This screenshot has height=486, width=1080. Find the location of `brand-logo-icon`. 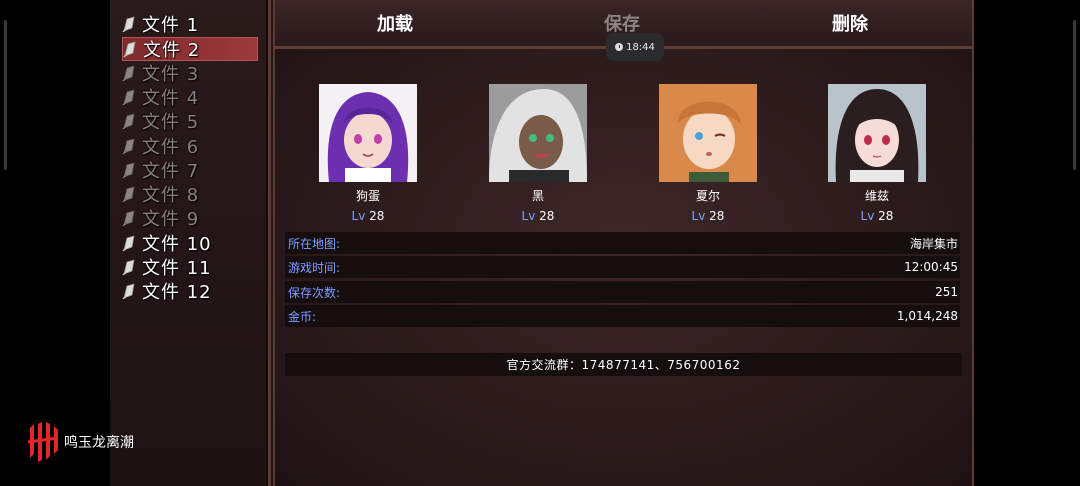

brand-logo-icon is located at coordinates (43, 442).